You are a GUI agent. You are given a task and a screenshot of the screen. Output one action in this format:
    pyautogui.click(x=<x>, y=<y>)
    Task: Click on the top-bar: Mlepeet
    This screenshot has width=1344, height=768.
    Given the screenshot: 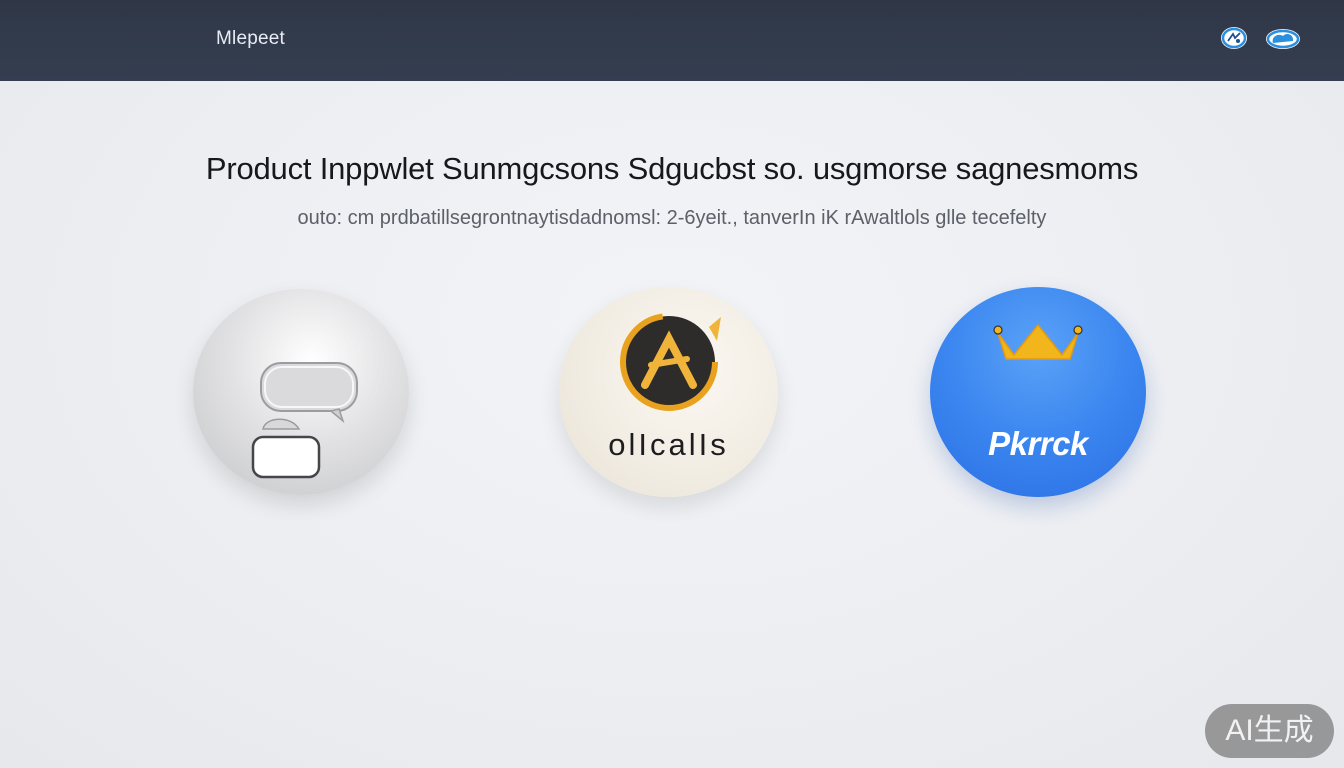 What is the action you would take?
    pyautogui.click(x=672, y=40)
    